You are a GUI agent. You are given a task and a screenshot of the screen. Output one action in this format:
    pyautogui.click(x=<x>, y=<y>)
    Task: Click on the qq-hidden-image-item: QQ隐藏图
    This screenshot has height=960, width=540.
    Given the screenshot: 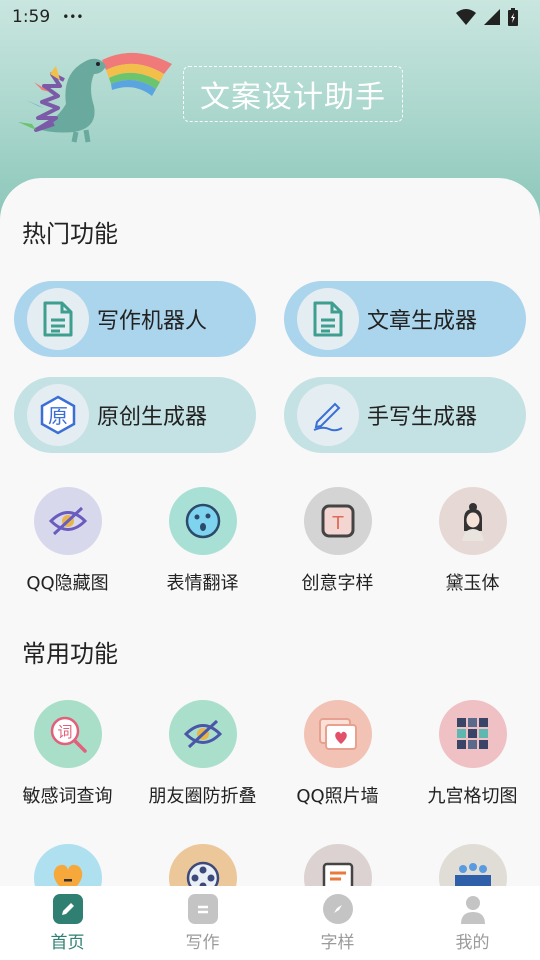 What is the action you would take?
    pyautogui.click(x=67, y=542)
    